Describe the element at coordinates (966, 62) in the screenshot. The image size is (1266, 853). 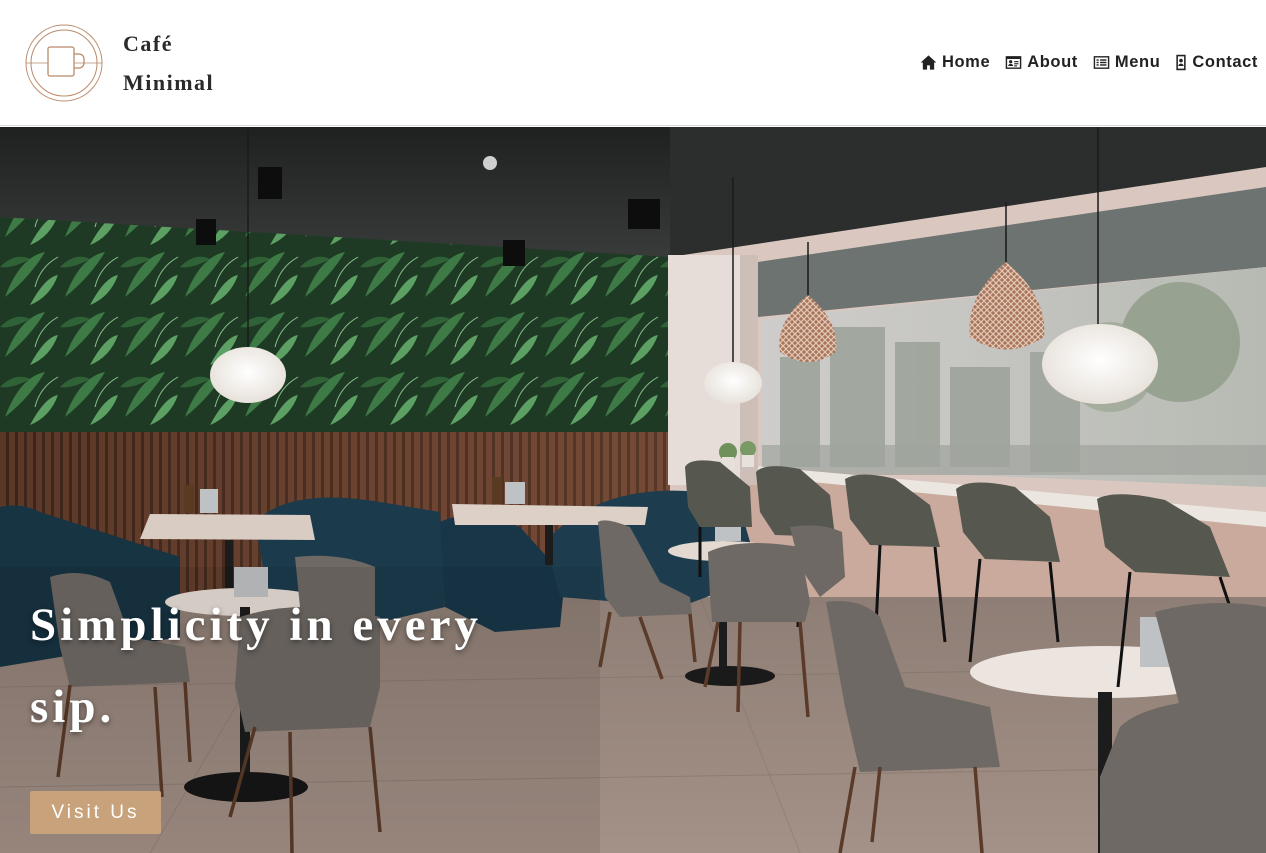
I see `nav-home-label: Home` at that location.